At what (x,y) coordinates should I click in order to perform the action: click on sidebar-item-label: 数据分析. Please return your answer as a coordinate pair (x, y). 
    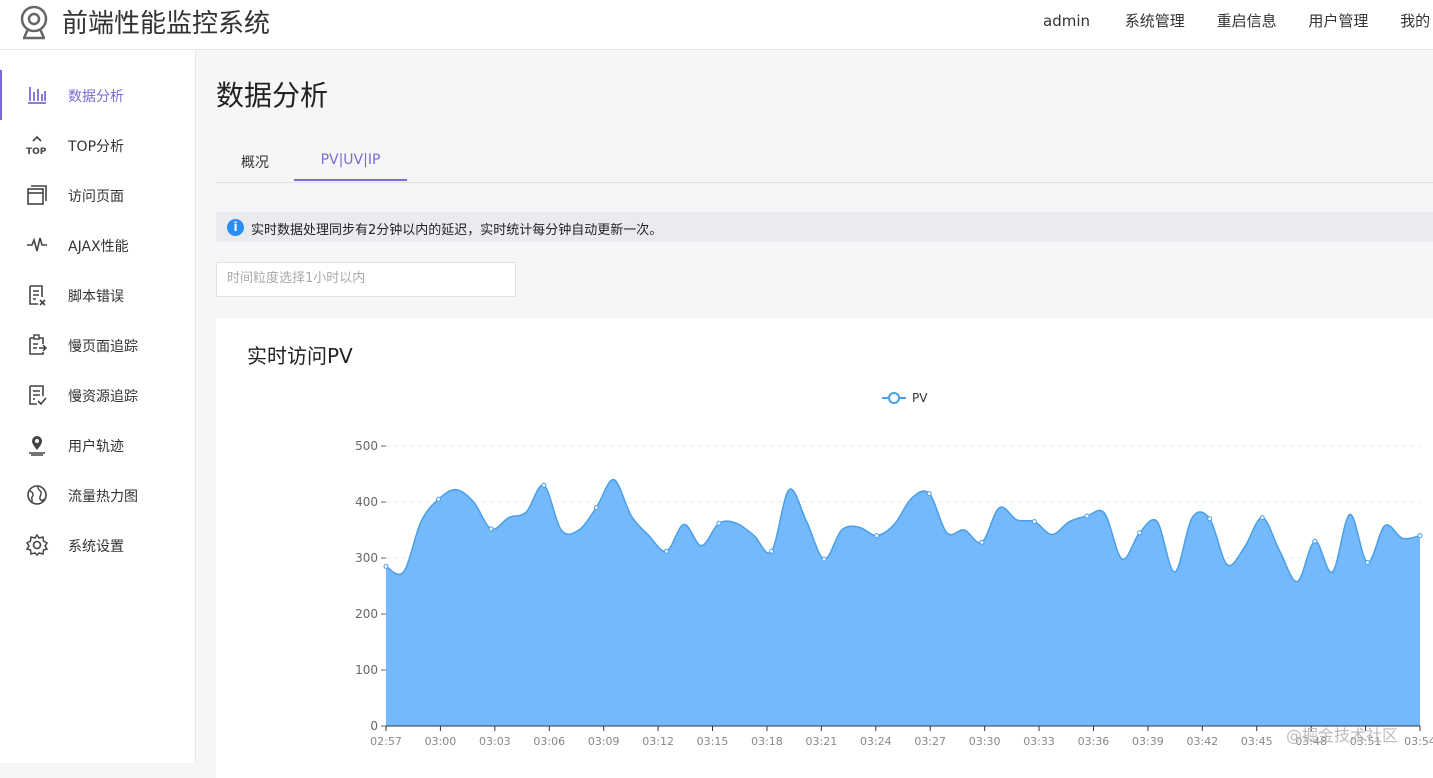
    Looking at the image, I should click on (96, 97).